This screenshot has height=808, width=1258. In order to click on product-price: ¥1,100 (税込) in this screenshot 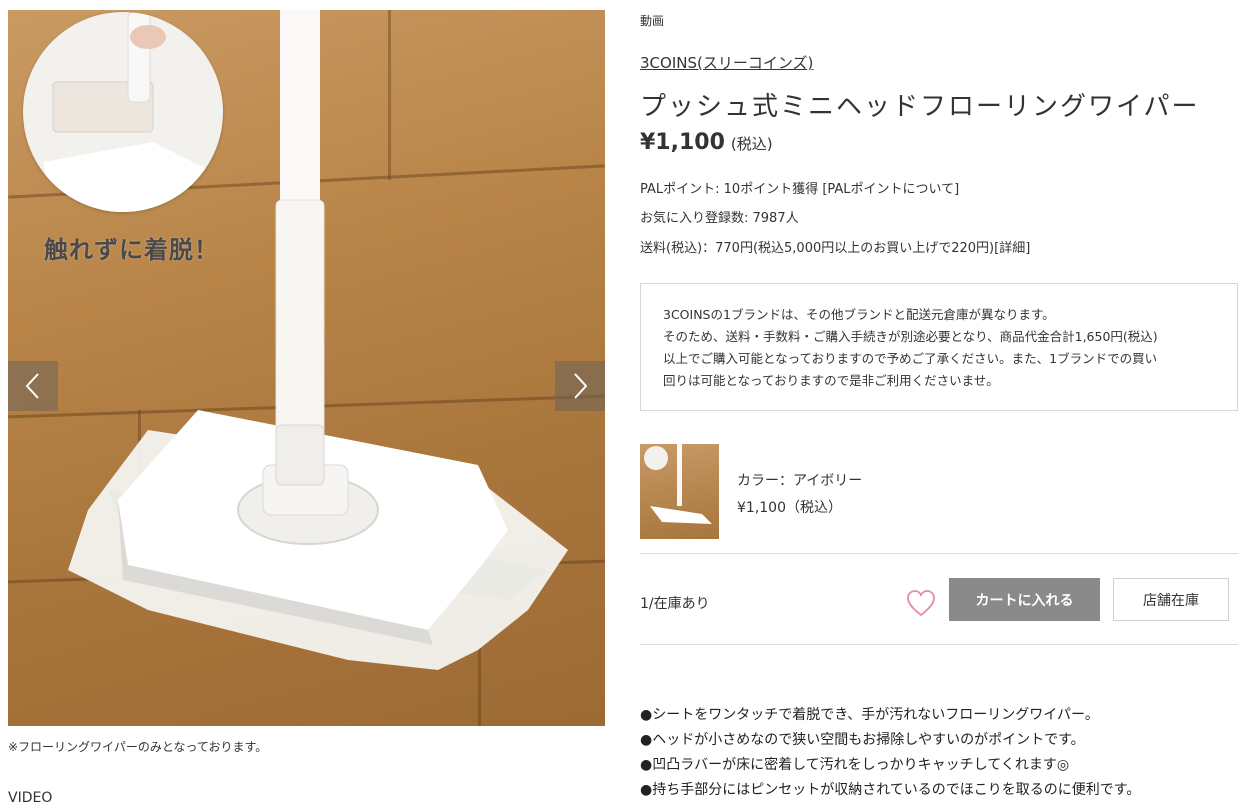, I will do `click(706, 142)`.